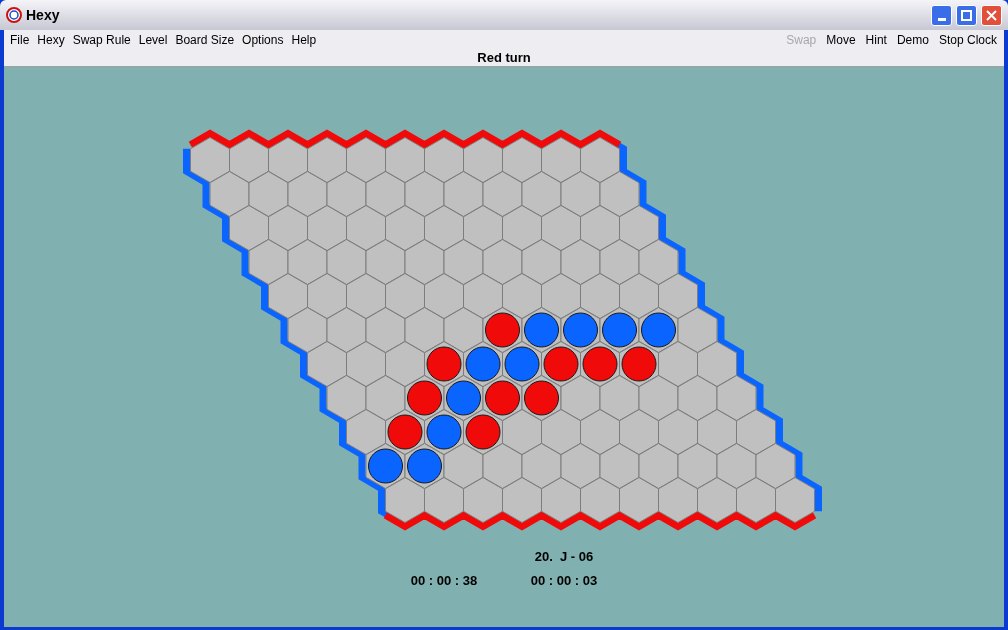 This screenshot has width=1008, height=630. Describe the element at coordinates (966, 15) in the screenshot. I see `maximize-button` at that location.